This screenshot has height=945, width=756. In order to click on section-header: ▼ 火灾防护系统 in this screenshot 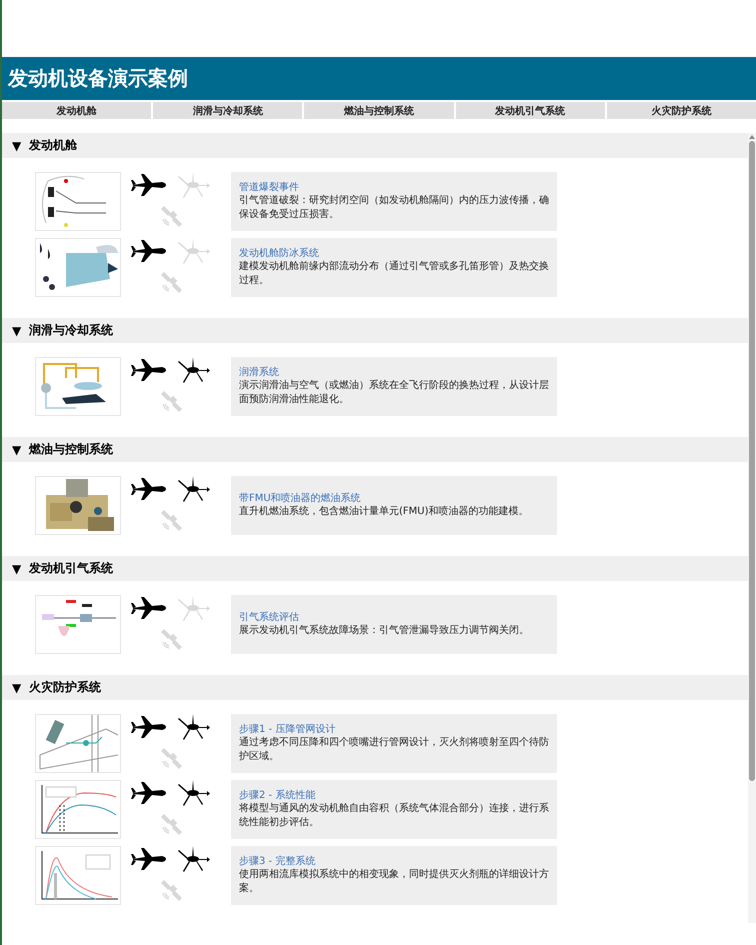, I will do `click(375, 687)`.